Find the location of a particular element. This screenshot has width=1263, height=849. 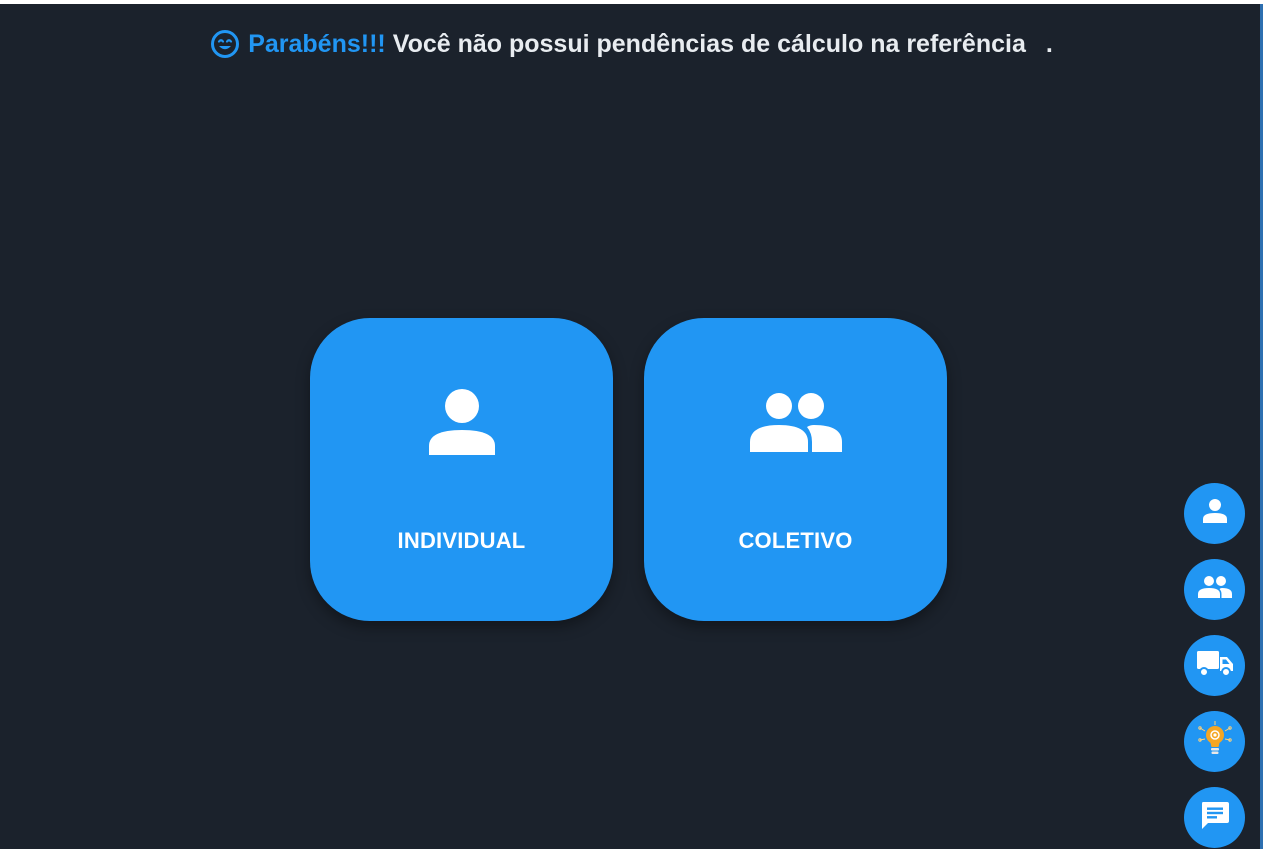

fab-truck-button is located at coordinates (1214, 665).